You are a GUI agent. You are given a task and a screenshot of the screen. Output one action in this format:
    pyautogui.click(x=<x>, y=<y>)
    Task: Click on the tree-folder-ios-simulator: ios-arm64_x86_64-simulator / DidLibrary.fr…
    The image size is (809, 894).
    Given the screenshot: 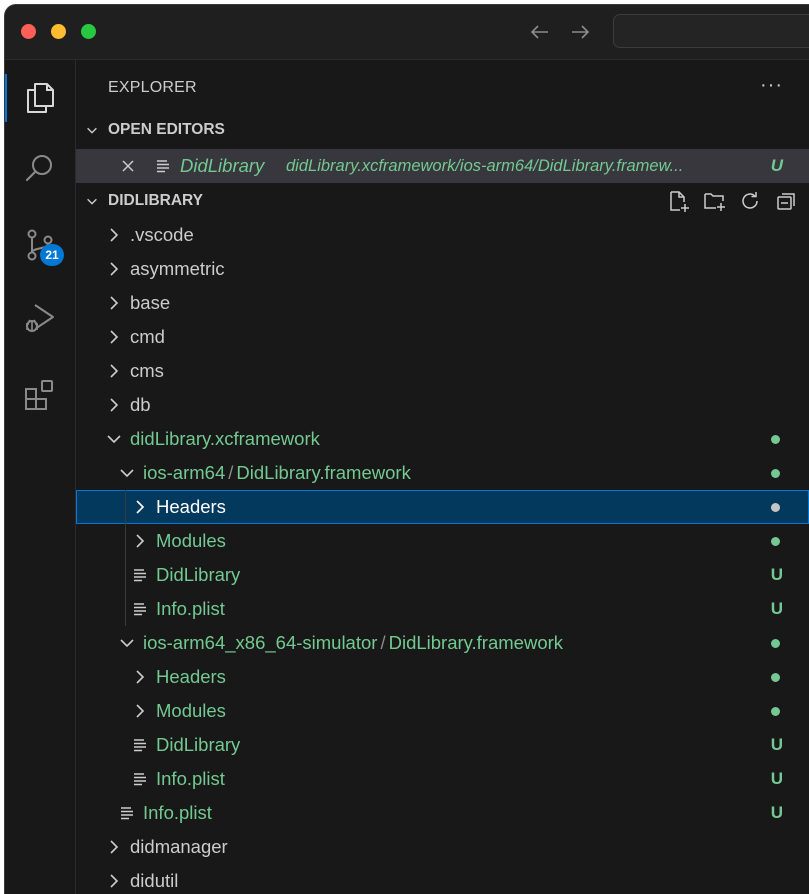 What is the action you would take?
    pyautogui.click(x=442, y=643)
    